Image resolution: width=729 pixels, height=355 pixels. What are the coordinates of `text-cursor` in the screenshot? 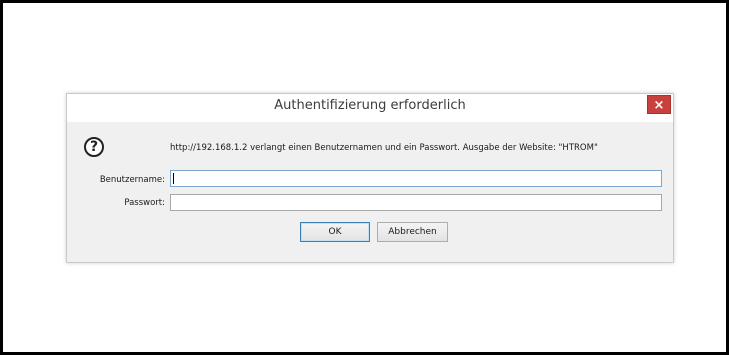 It's located at (173, 178).